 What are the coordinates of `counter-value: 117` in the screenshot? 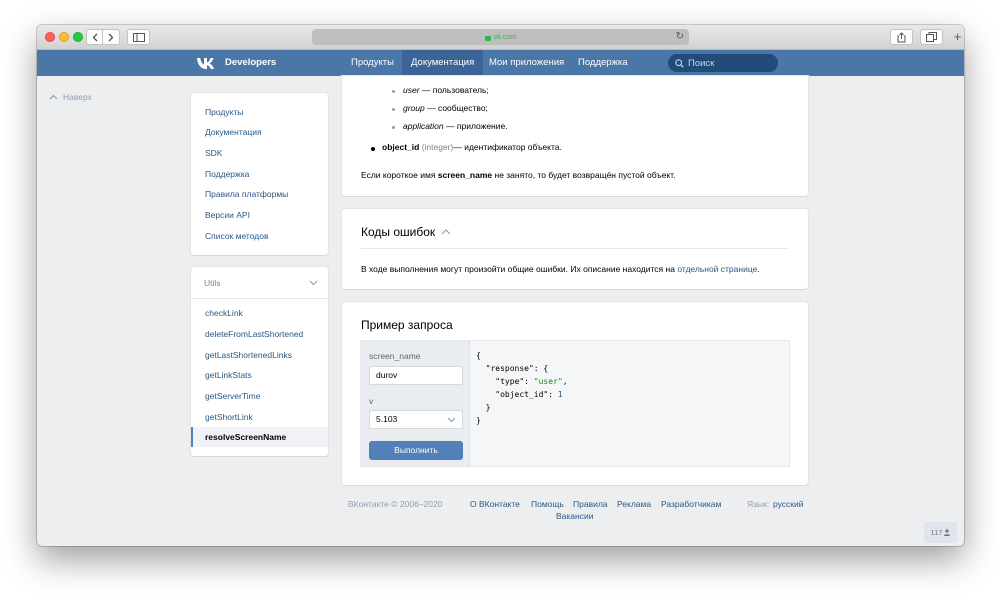 It's located at (936, 532).